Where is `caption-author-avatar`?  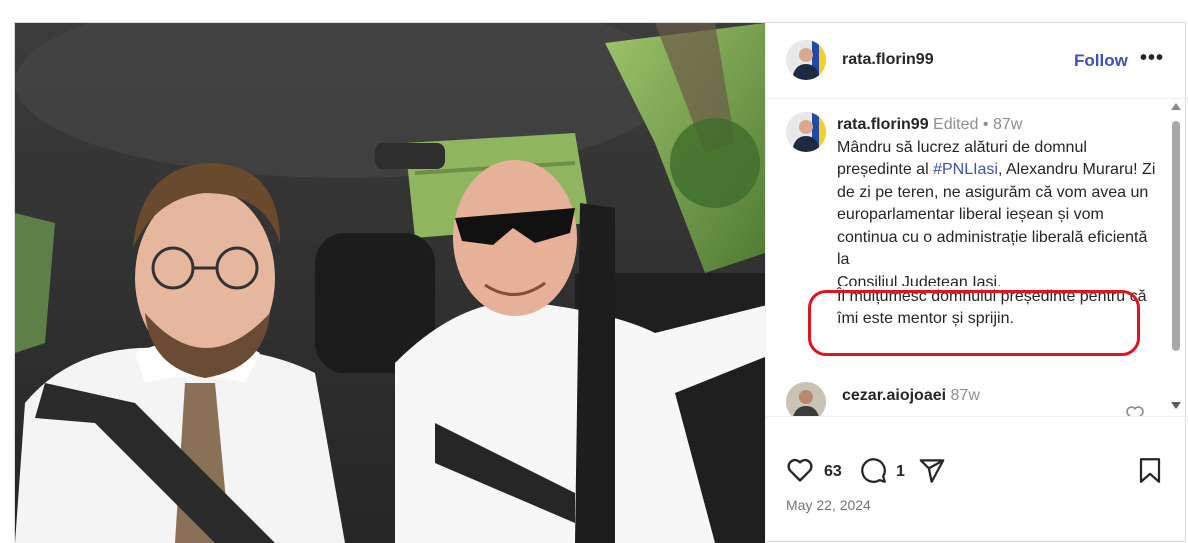
caption-author-avatar is located at coordinates (806, 132).